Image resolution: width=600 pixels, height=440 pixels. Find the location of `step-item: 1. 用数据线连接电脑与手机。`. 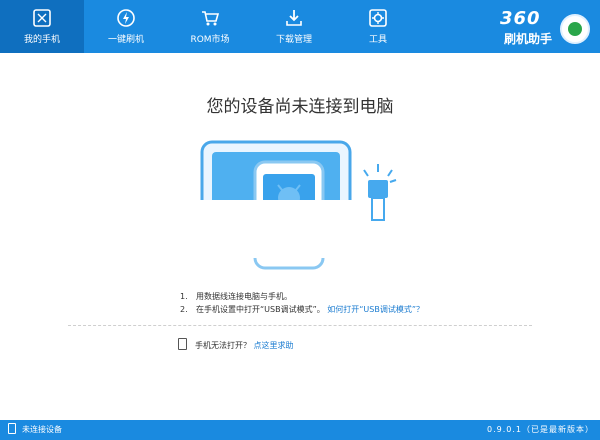

step-item: 1. 用数据线连接电脑与手机。 is located at coordinates (302, 296).